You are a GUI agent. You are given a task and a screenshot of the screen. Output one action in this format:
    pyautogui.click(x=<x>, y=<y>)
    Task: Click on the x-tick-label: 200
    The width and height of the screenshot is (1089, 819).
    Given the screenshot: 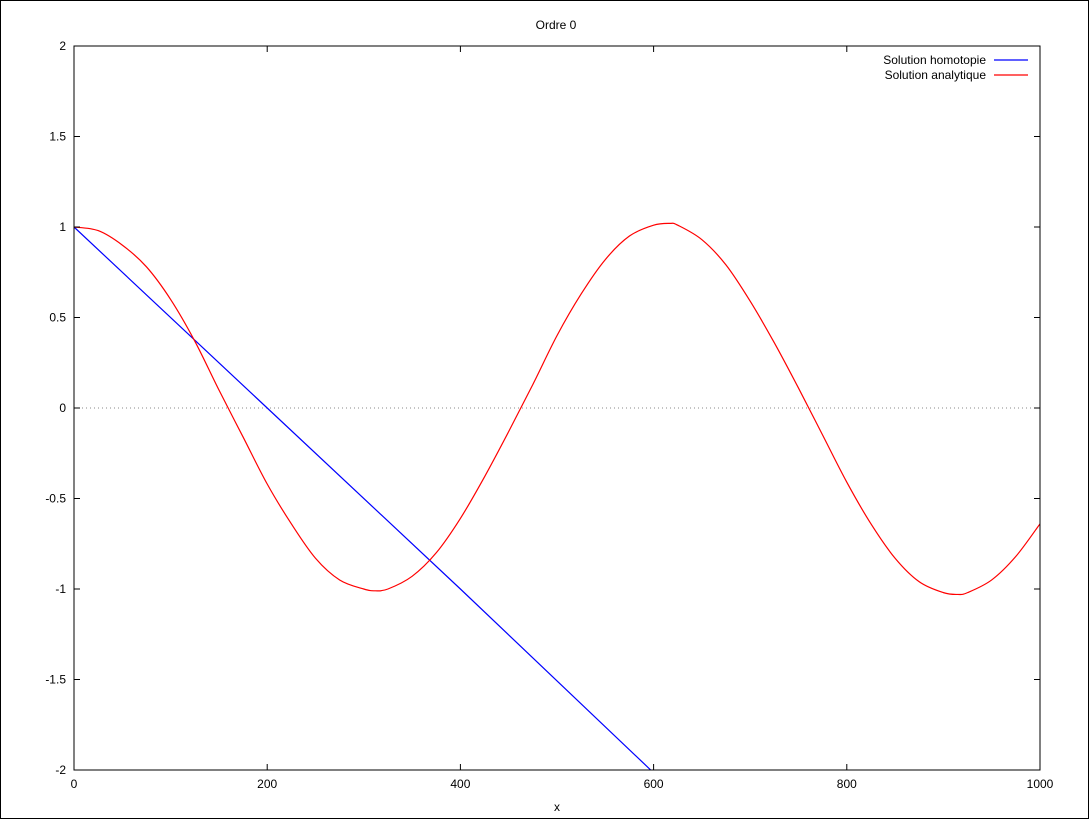 What is the action you would take?
    pyautogui.click(x=267, y=784)
    